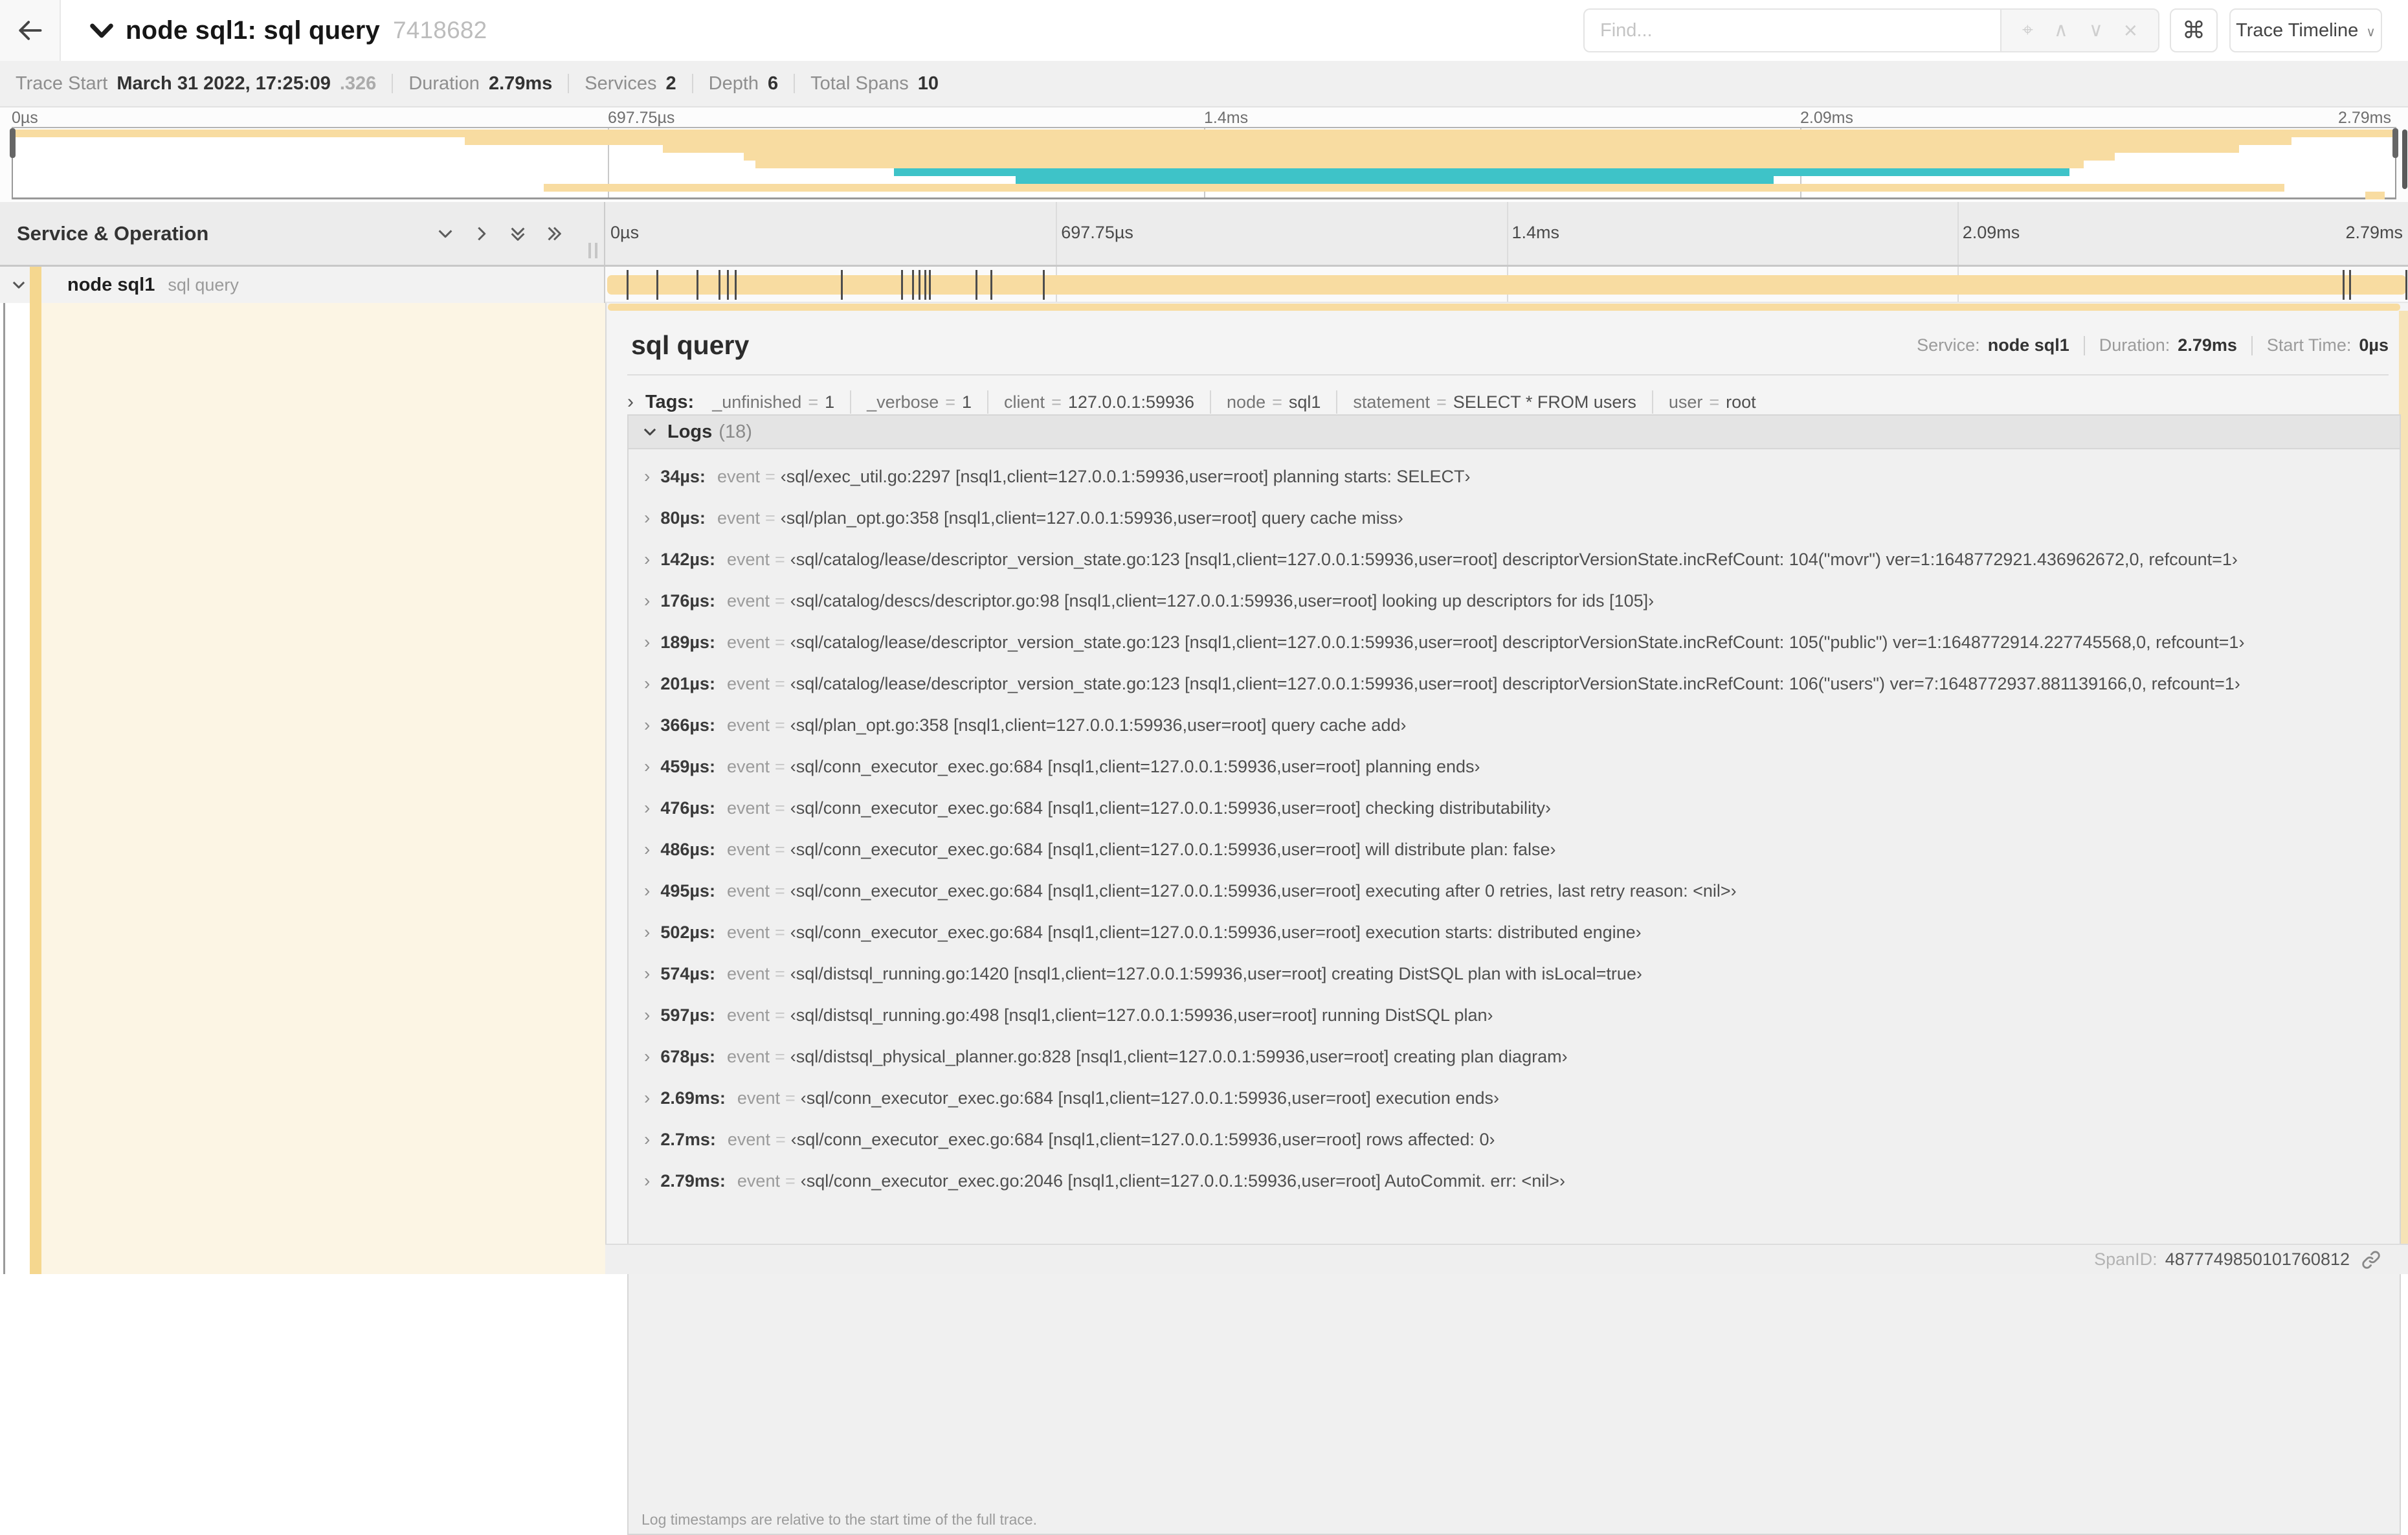 This screenshot has width=2408, height=1535. Describe the element at coordinates (302, 285) in the screenshot. I see `span-row-name-cell: node sql1 sql query` at that location.